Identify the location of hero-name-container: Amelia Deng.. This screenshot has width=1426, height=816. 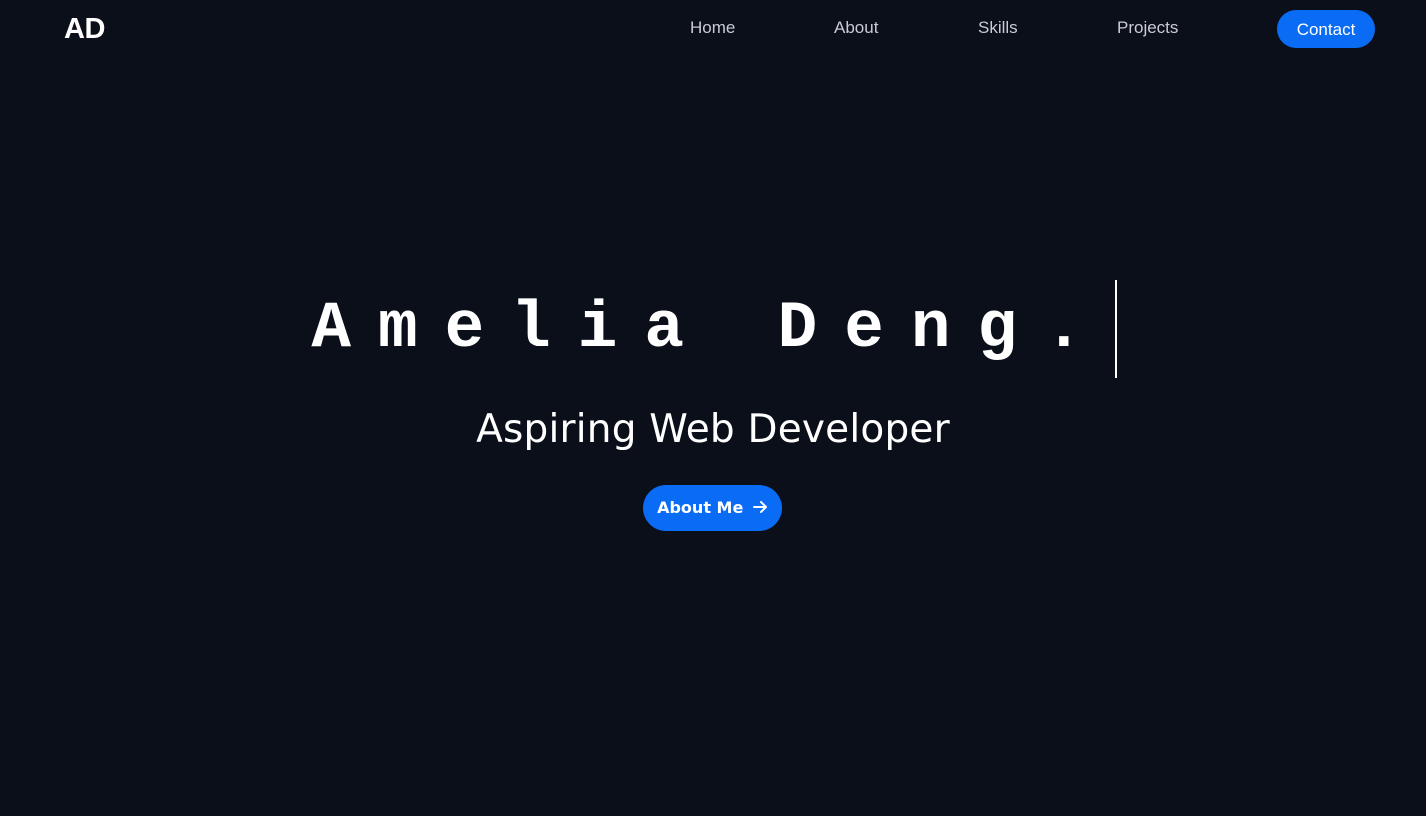
(713, 329).